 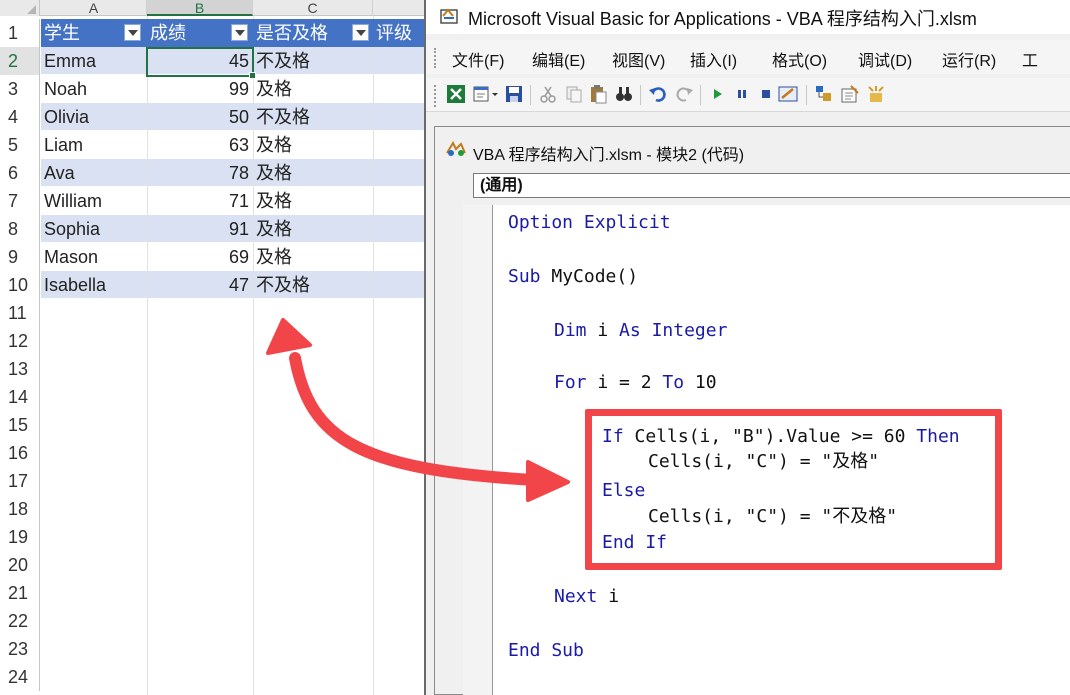 I want to click on row-header: 2, so click(x=20, y=61).